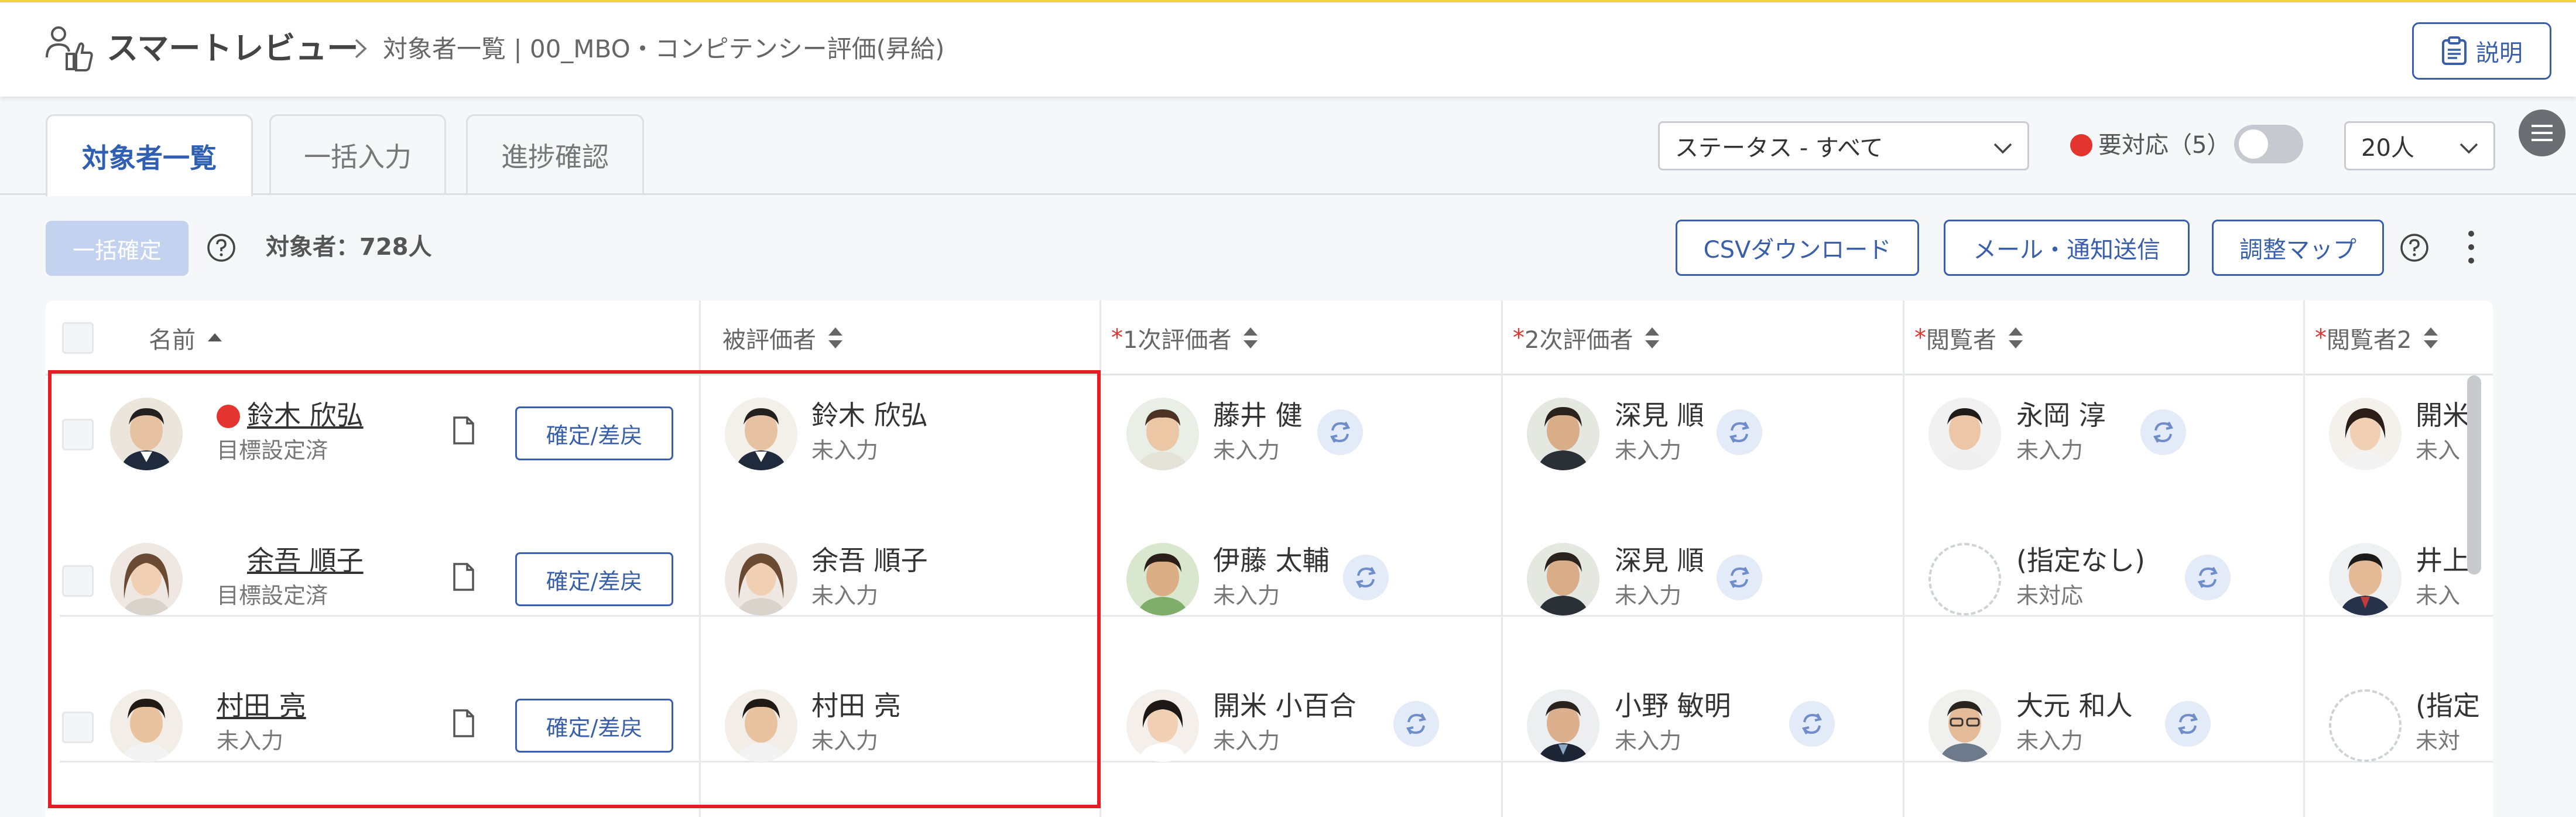  I want to click on viewer-name: 永岡 淳, so click(2061, 415).